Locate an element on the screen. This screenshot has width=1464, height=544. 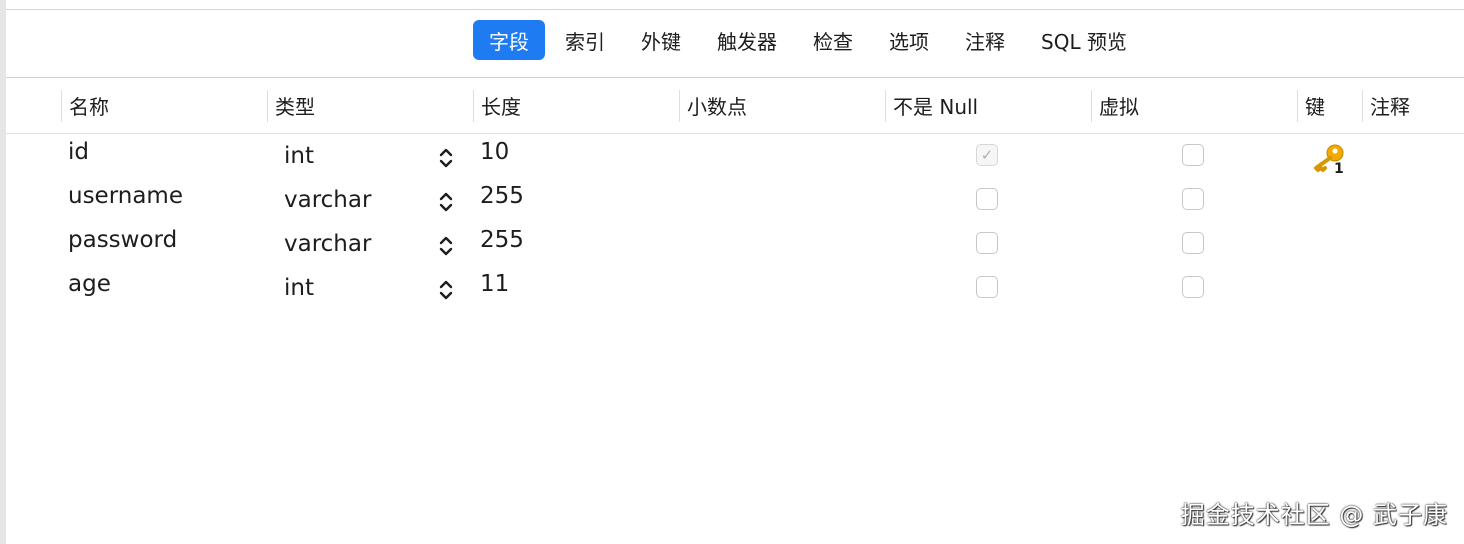
tab-bar: 字段 索引 外键 触发器 检查 选项 注释 SQL 预览 is located at coordinates (810, 40).